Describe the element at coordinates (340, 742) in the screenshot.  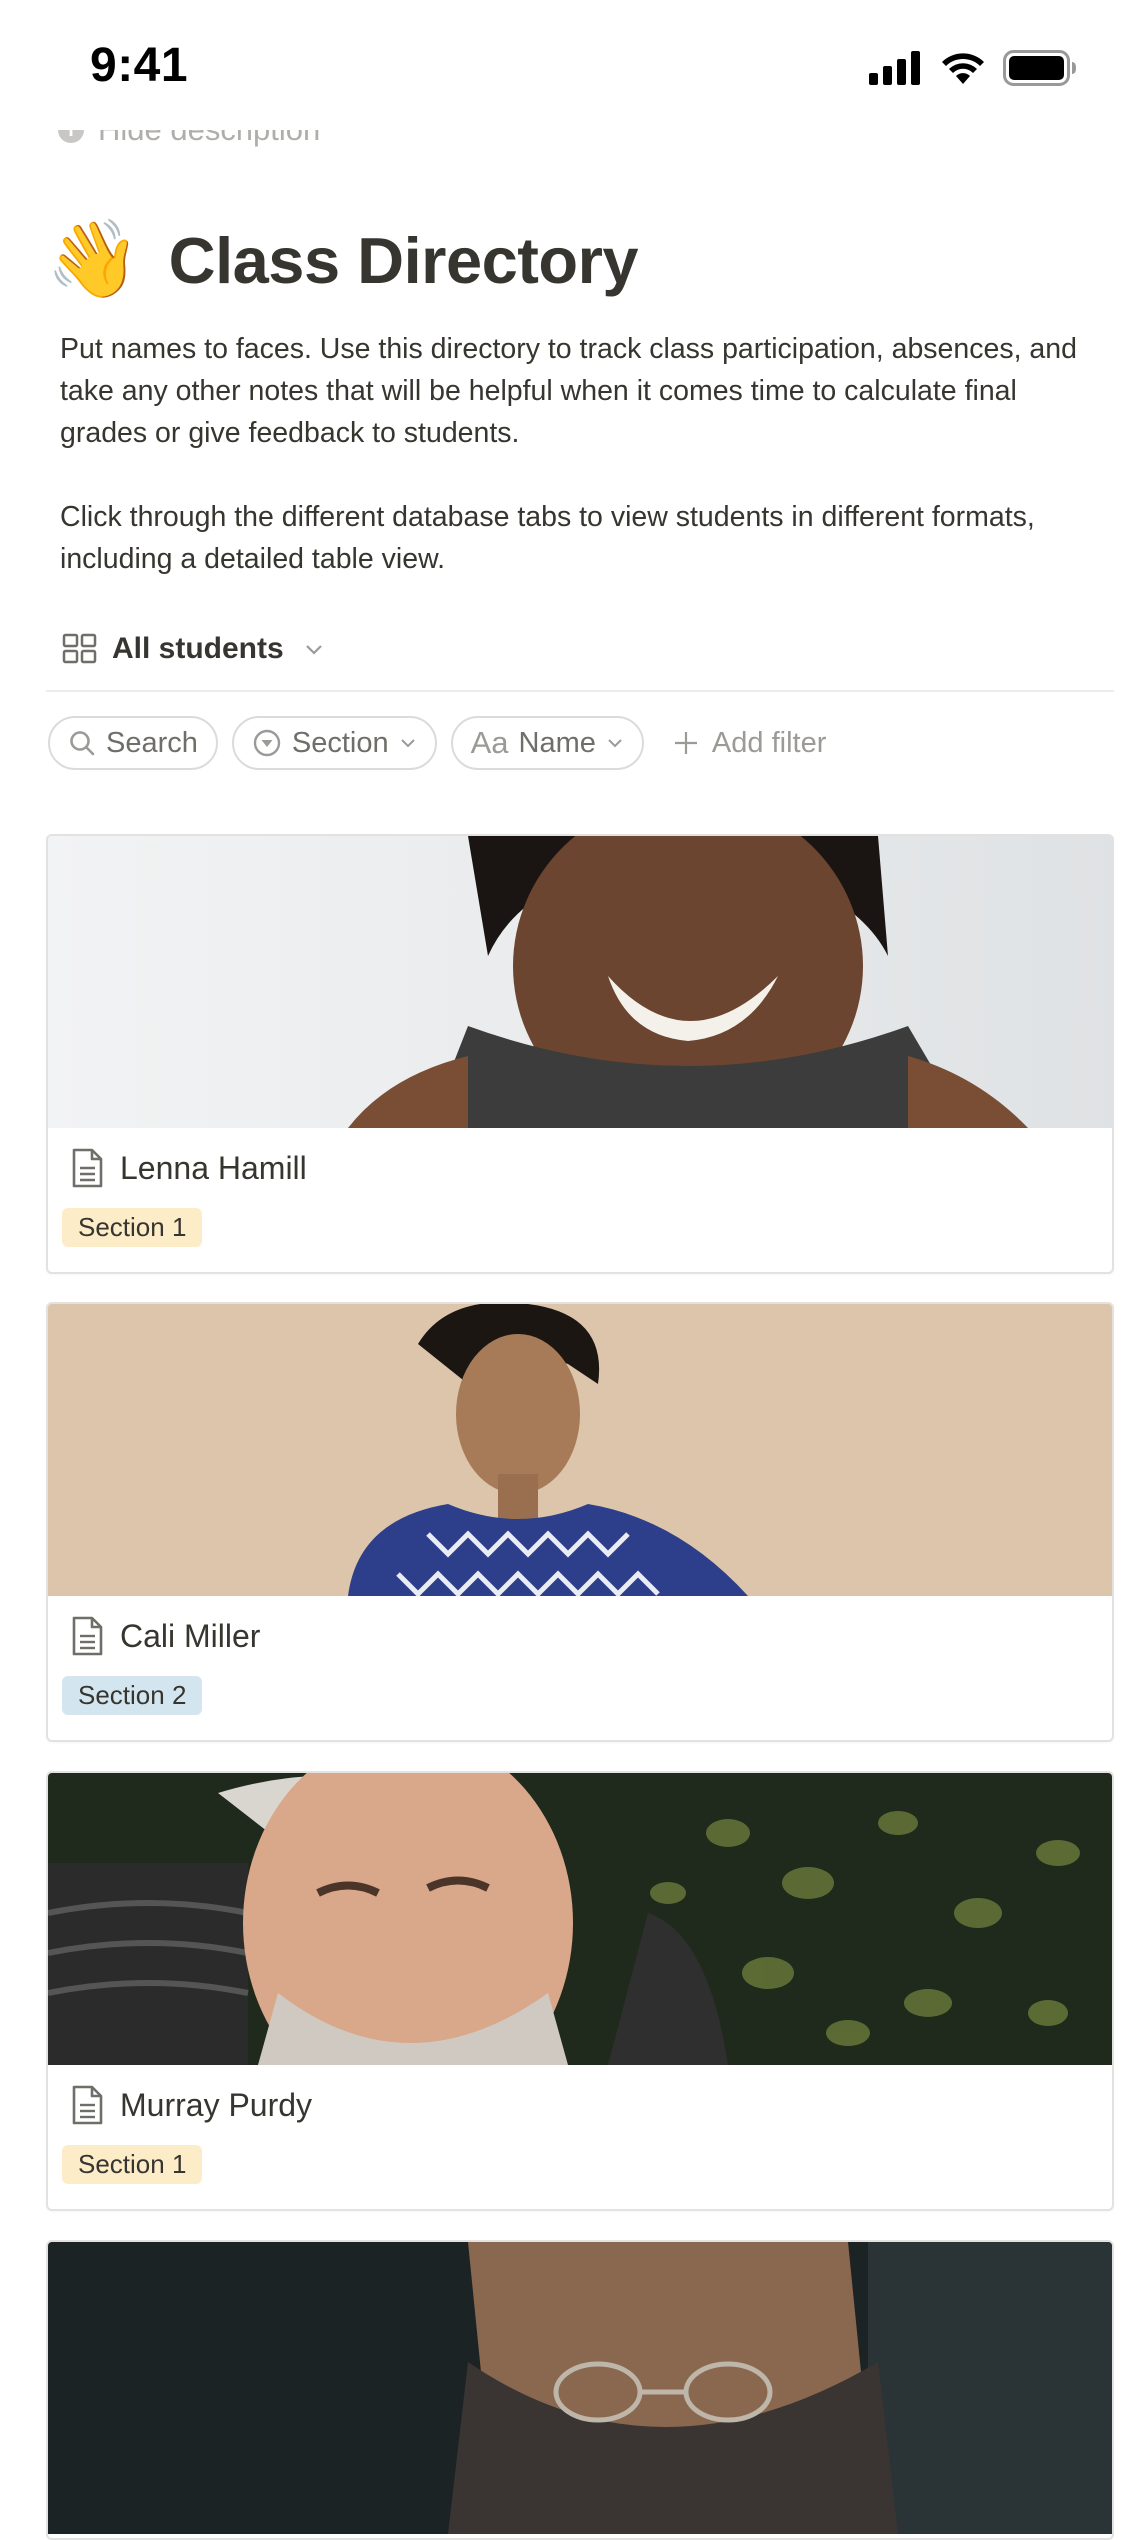
I see `section-filter-label: Section` at that location.